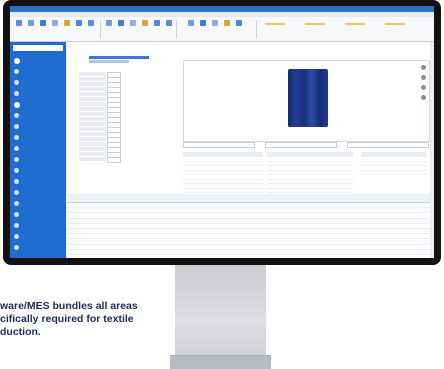 This screenshot has height=369, width=444. Describe the element at coordinates (20, 332) in the screenshot. I see `caption-line: duction.` at that location.